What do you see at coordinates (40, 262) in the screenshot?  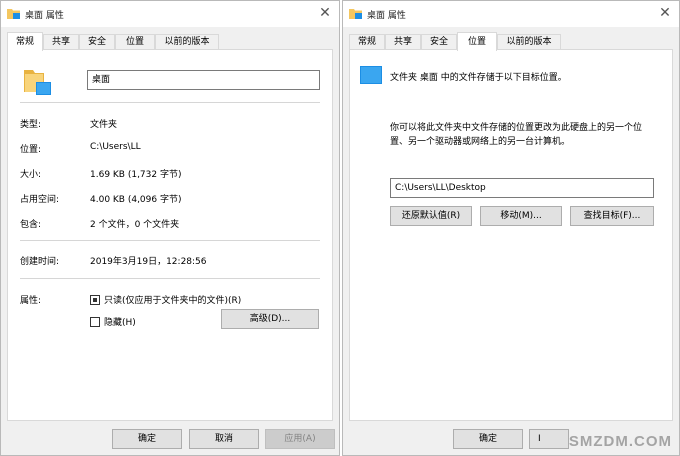 I see `created-label: 创建时间:` at bounding box center [40, 262].